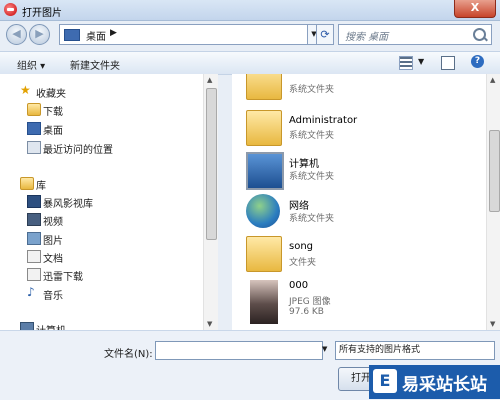 The width and height of the screenshot is (500, 400). Describe the element at coordinates (264, 302) in the screenshot. I see `image-thumbnail` at that location.